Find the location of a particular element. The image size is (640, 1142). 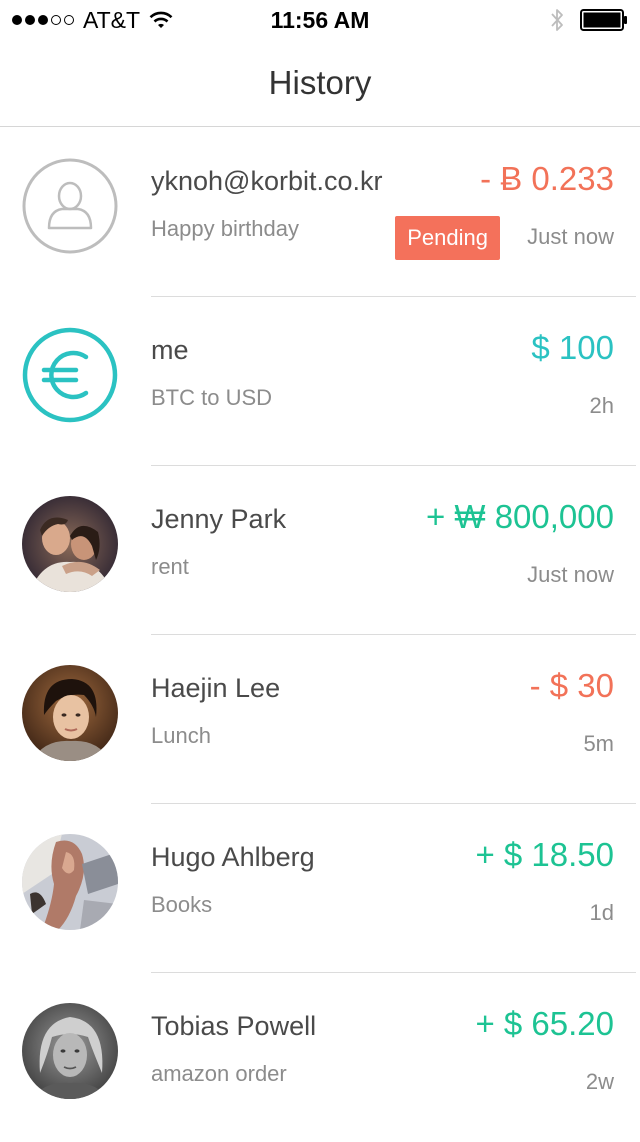

transaction-amount: + $ 65.20 is located at coordinates (544, 1023).